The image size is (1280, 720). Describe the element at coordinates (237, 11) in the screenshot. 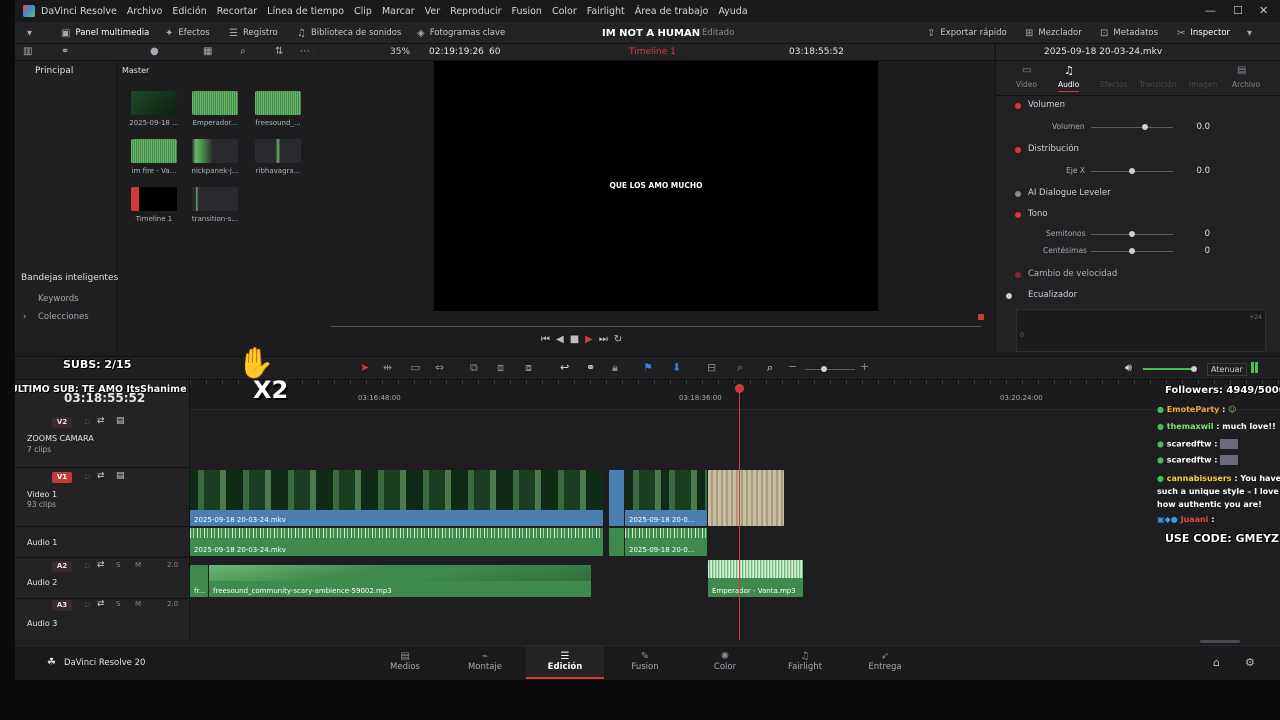

I see `menu-recortar: Recortar` at that location.